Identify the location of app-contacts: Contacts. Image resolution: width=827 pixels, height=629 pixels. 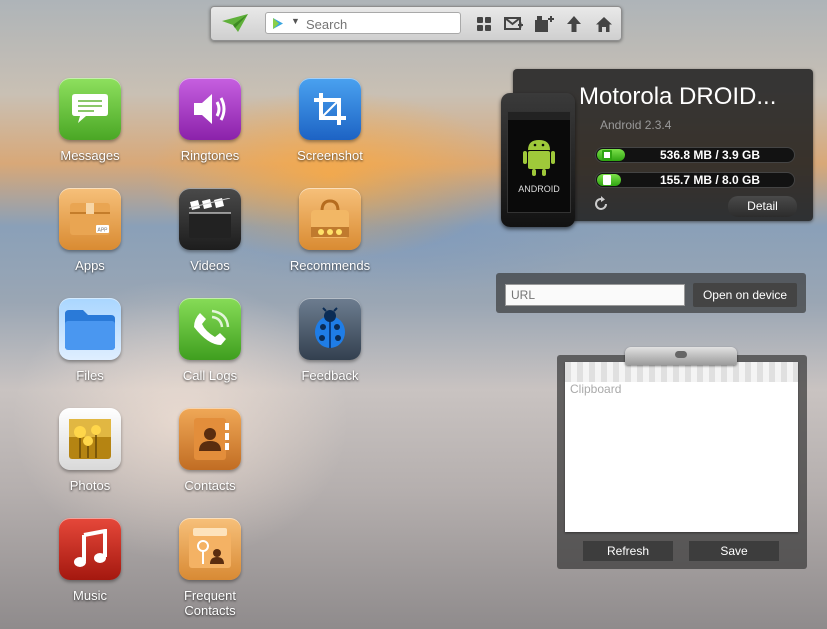
(210, 450).